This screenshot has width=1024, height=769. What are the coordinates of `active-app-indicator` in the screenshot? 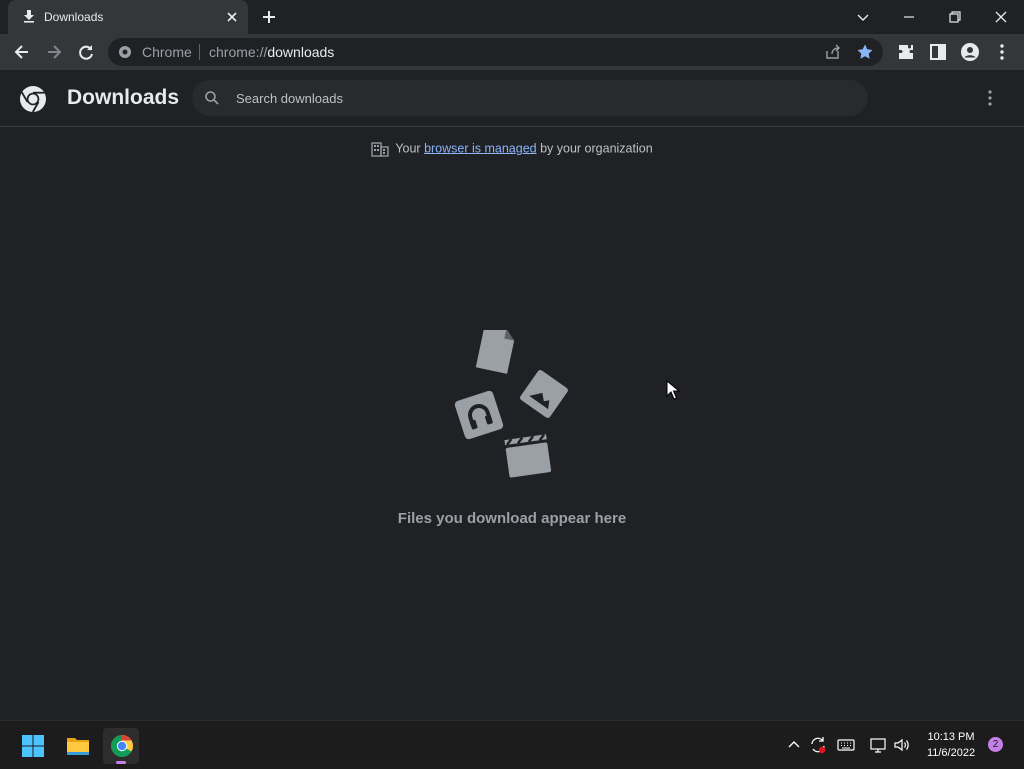 It's located at (121, 762).